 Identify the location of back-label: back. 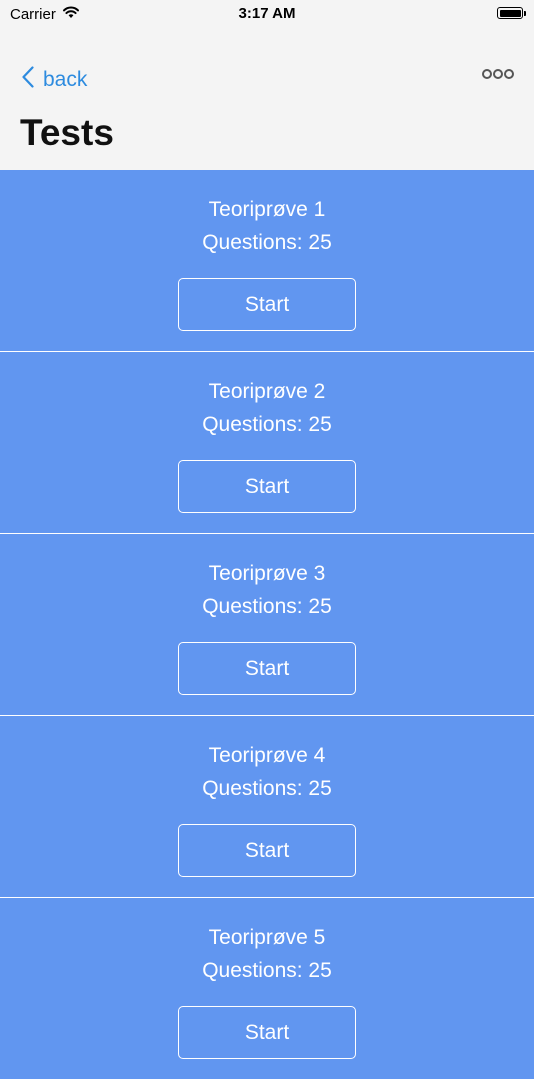
(65, 79).